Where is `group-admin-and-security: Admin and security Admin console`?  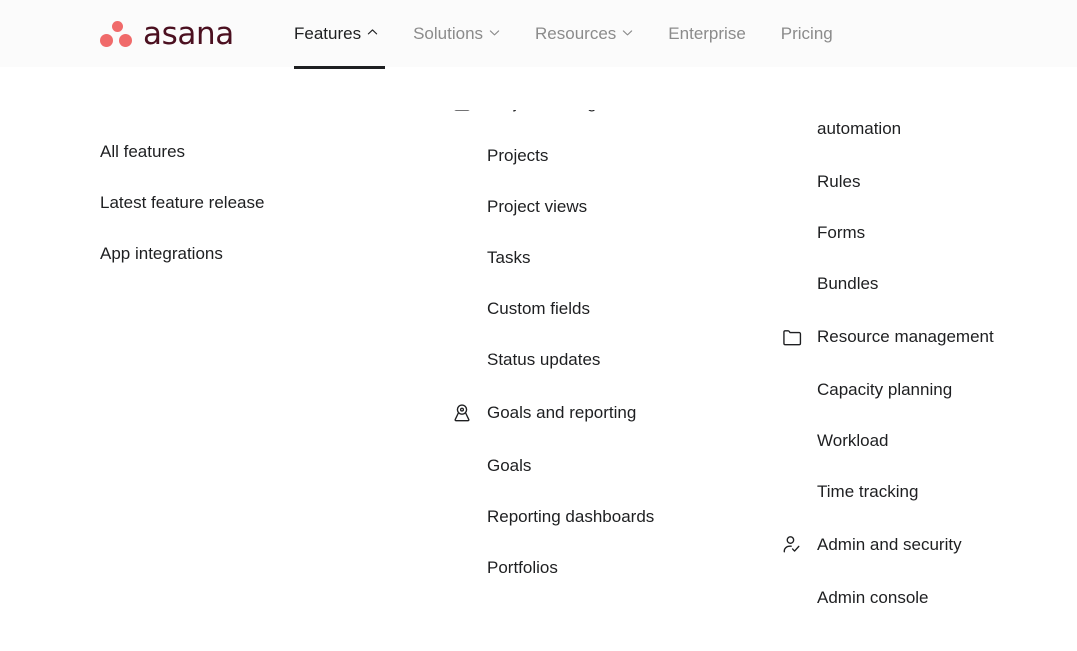 group-admin-and-security: Admin and security Admin console is located at coordinates (920, 570).